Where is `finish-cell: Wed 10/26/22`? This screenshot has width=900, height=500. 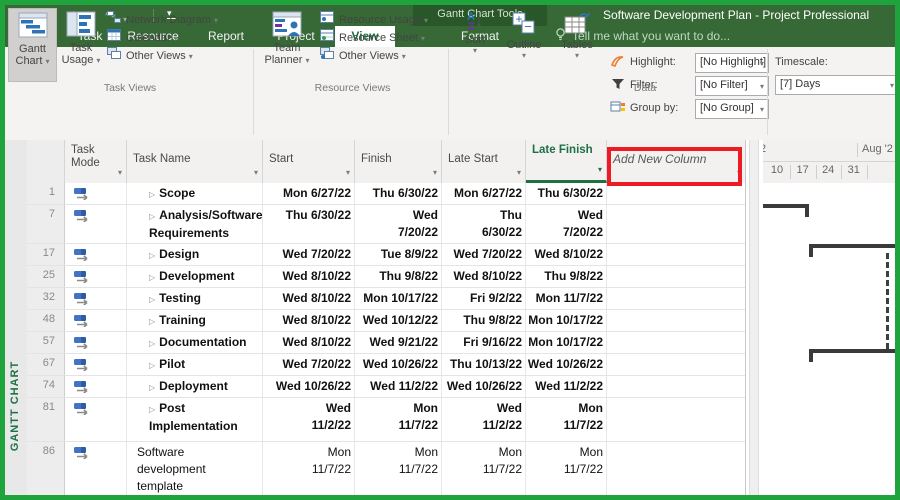
finish-cell: Wed 10/26/22 is located at coordinates (398, 364).